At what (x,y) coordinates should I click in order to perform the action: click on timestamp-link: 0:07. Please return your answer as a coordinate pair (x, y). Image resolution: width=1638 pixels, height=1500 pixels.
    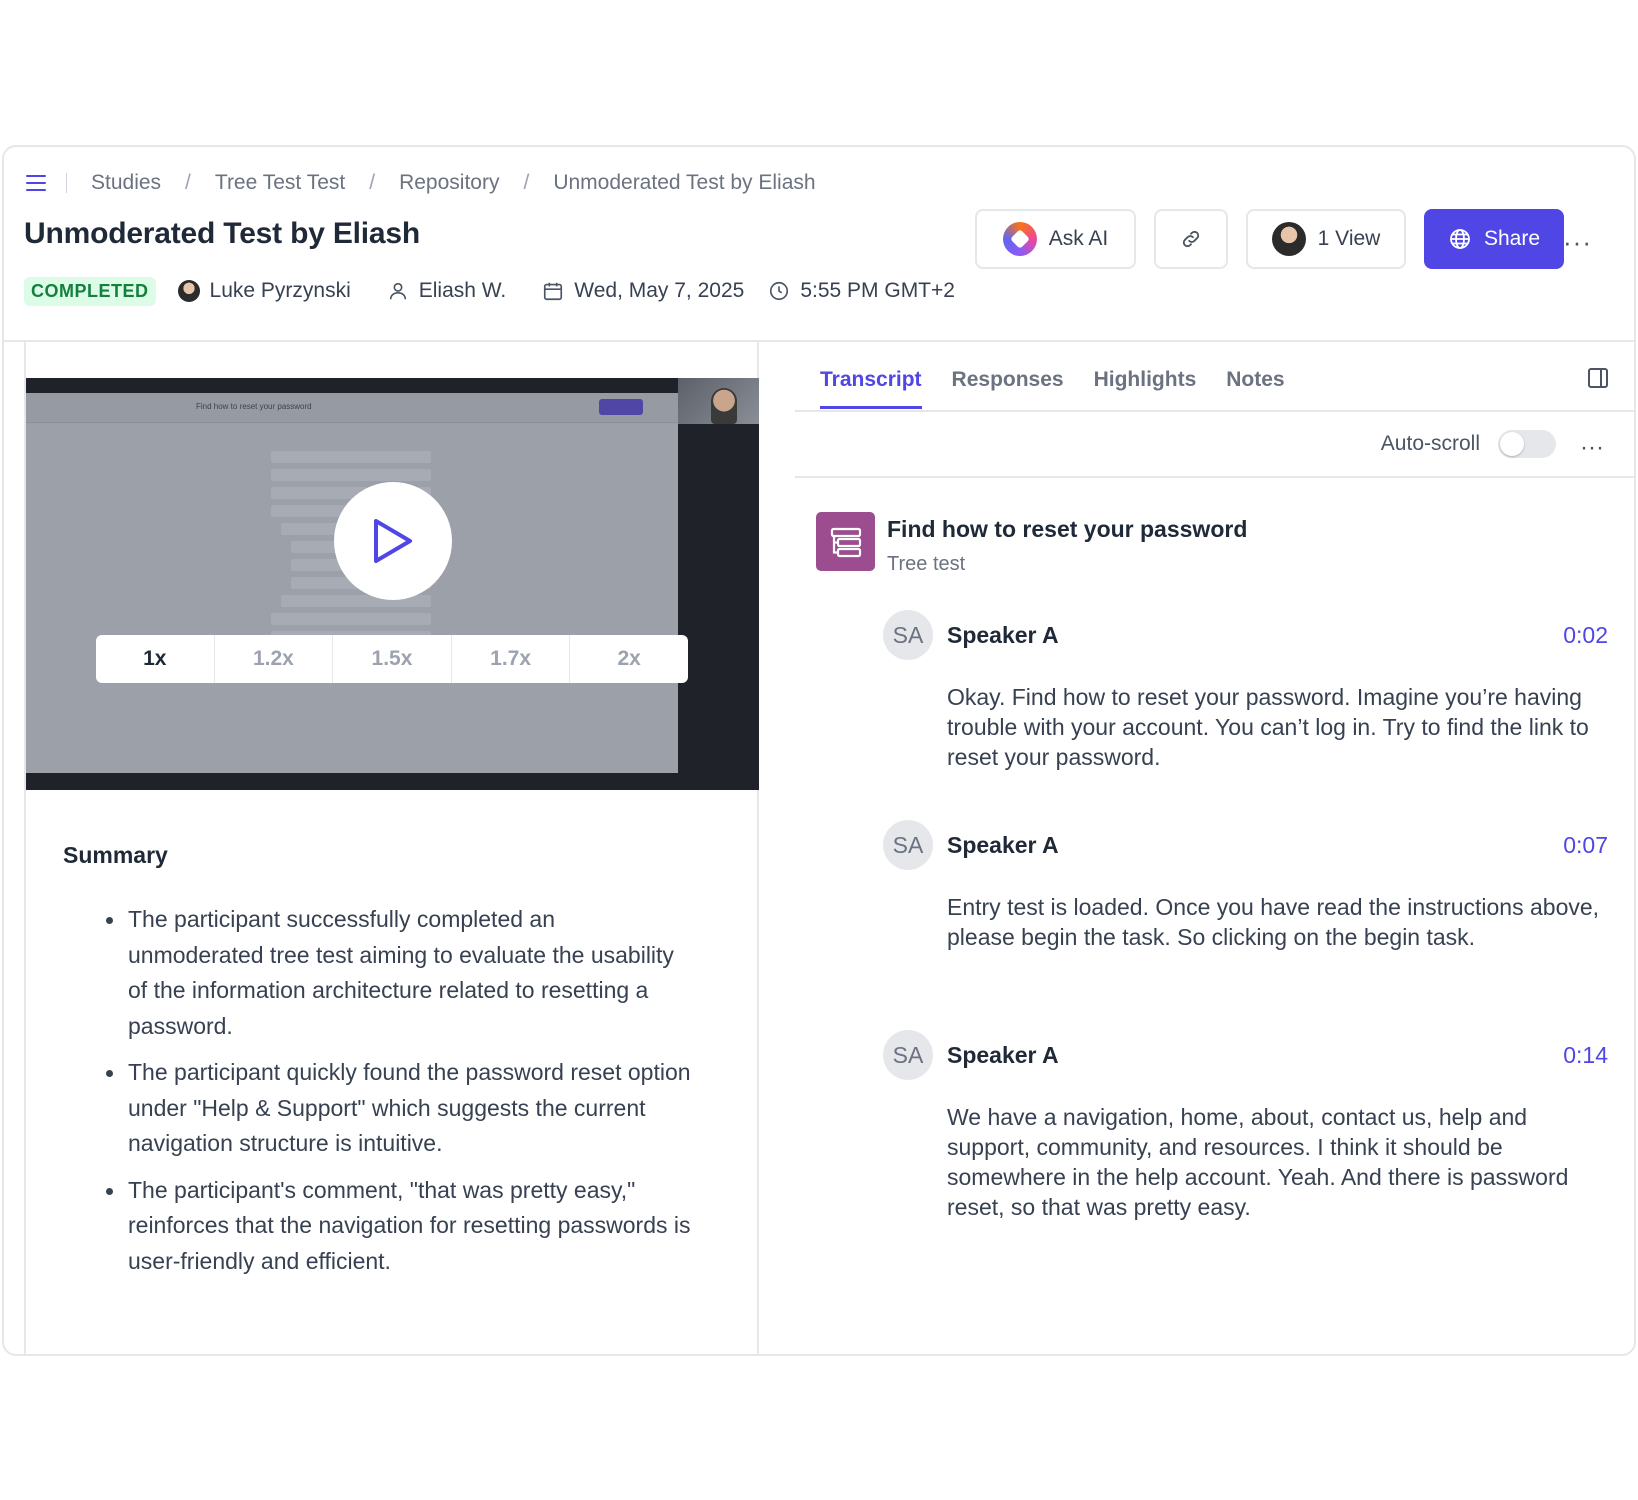
    Looking at the image, I should click on (1585, 845).